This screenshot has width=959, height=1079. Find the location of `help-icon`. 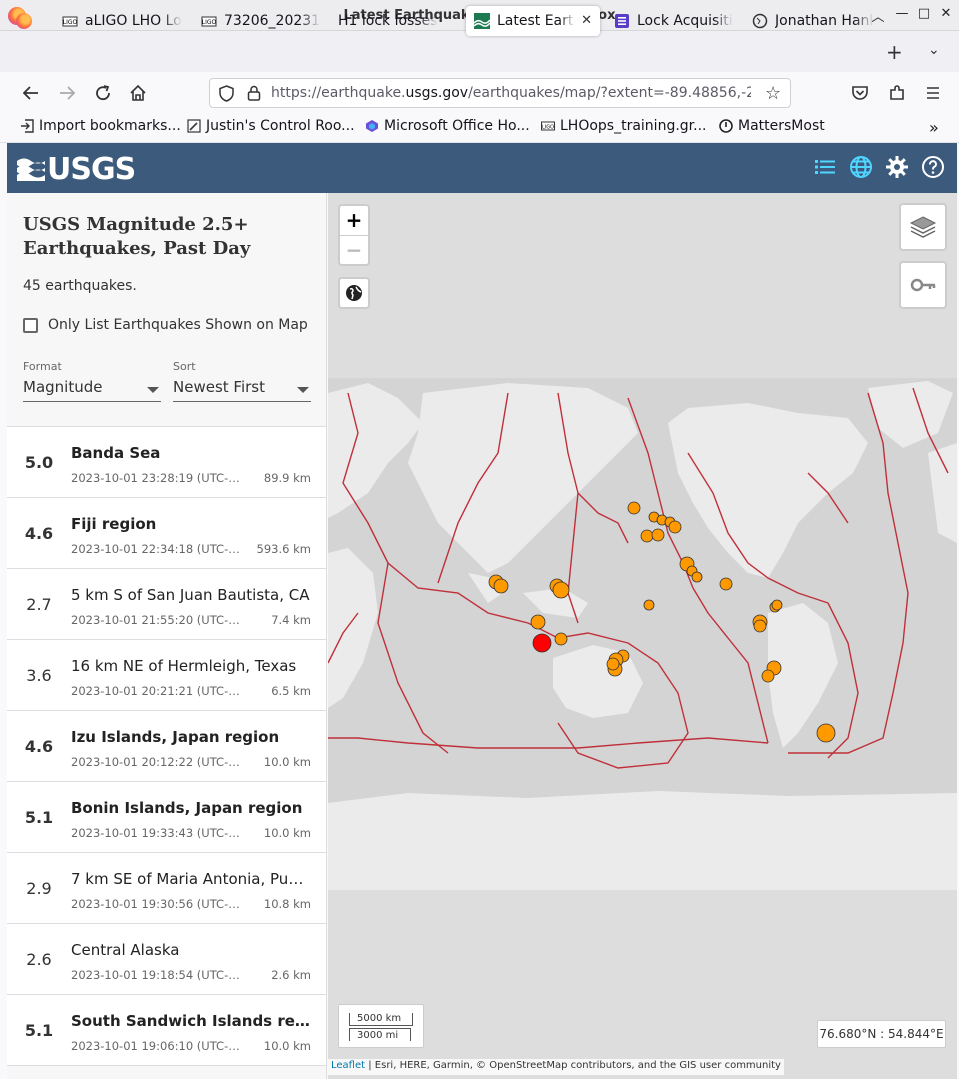

help-icon is located at coordinates (933, 167).